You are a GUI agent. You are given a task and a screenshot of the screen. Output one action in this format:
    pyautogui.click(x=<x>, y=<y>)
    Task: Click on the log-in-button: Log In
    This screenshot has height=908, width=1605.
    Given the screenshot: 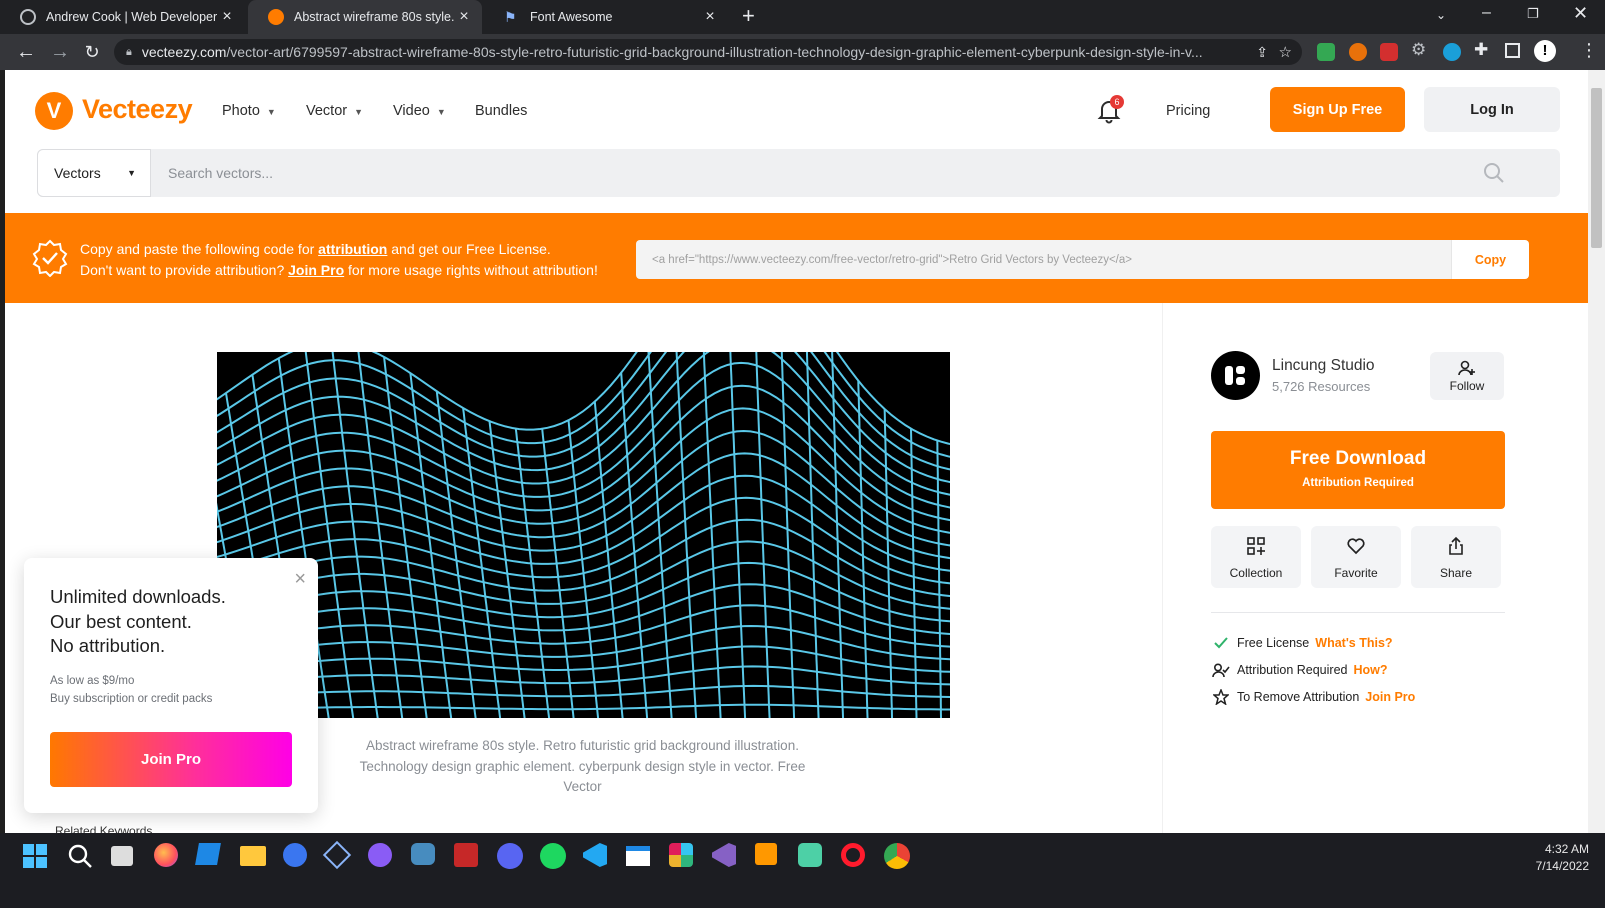 What is the action you would take?
    pyautogui.click(x=1492, y=109)
    